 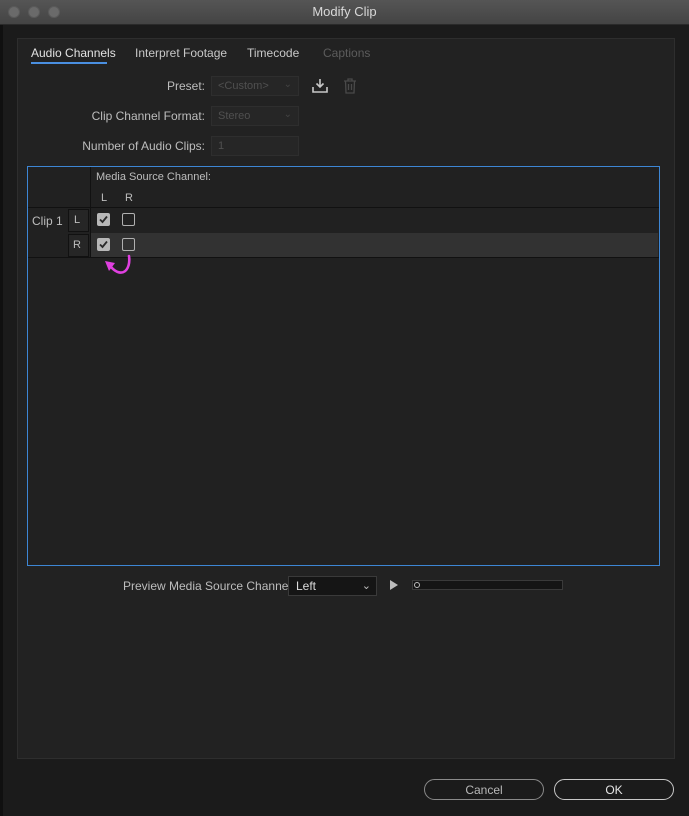 What do you see at coordinates (209, 586) in the screenshot?
I see `preview-media-source-channel-label: Preview Media Source Channel:` at bounding box center [209, 586].